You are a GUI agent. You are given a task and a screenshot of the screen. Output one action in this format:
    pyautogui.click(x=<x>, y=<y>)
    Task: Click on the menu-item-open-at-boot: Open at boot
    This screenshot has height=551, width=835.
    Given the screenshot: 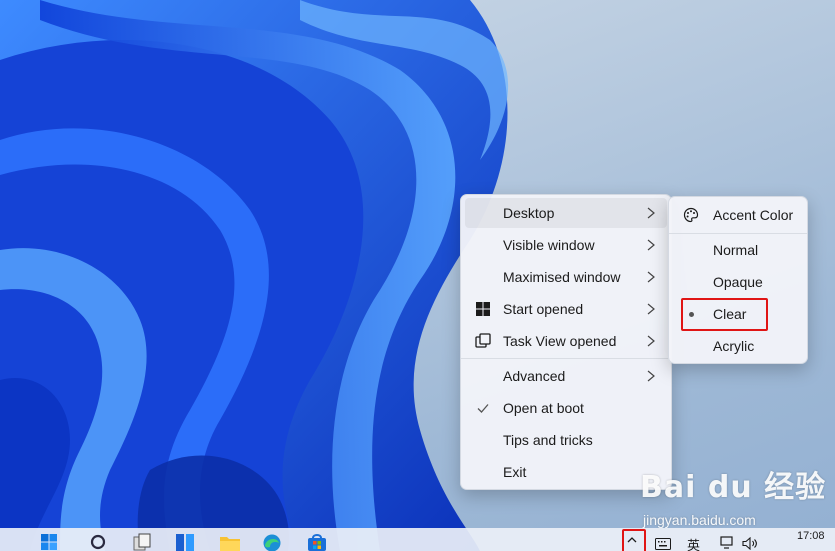 What is the action you would take?
    pyautogui.click(x=566, y=408)
    